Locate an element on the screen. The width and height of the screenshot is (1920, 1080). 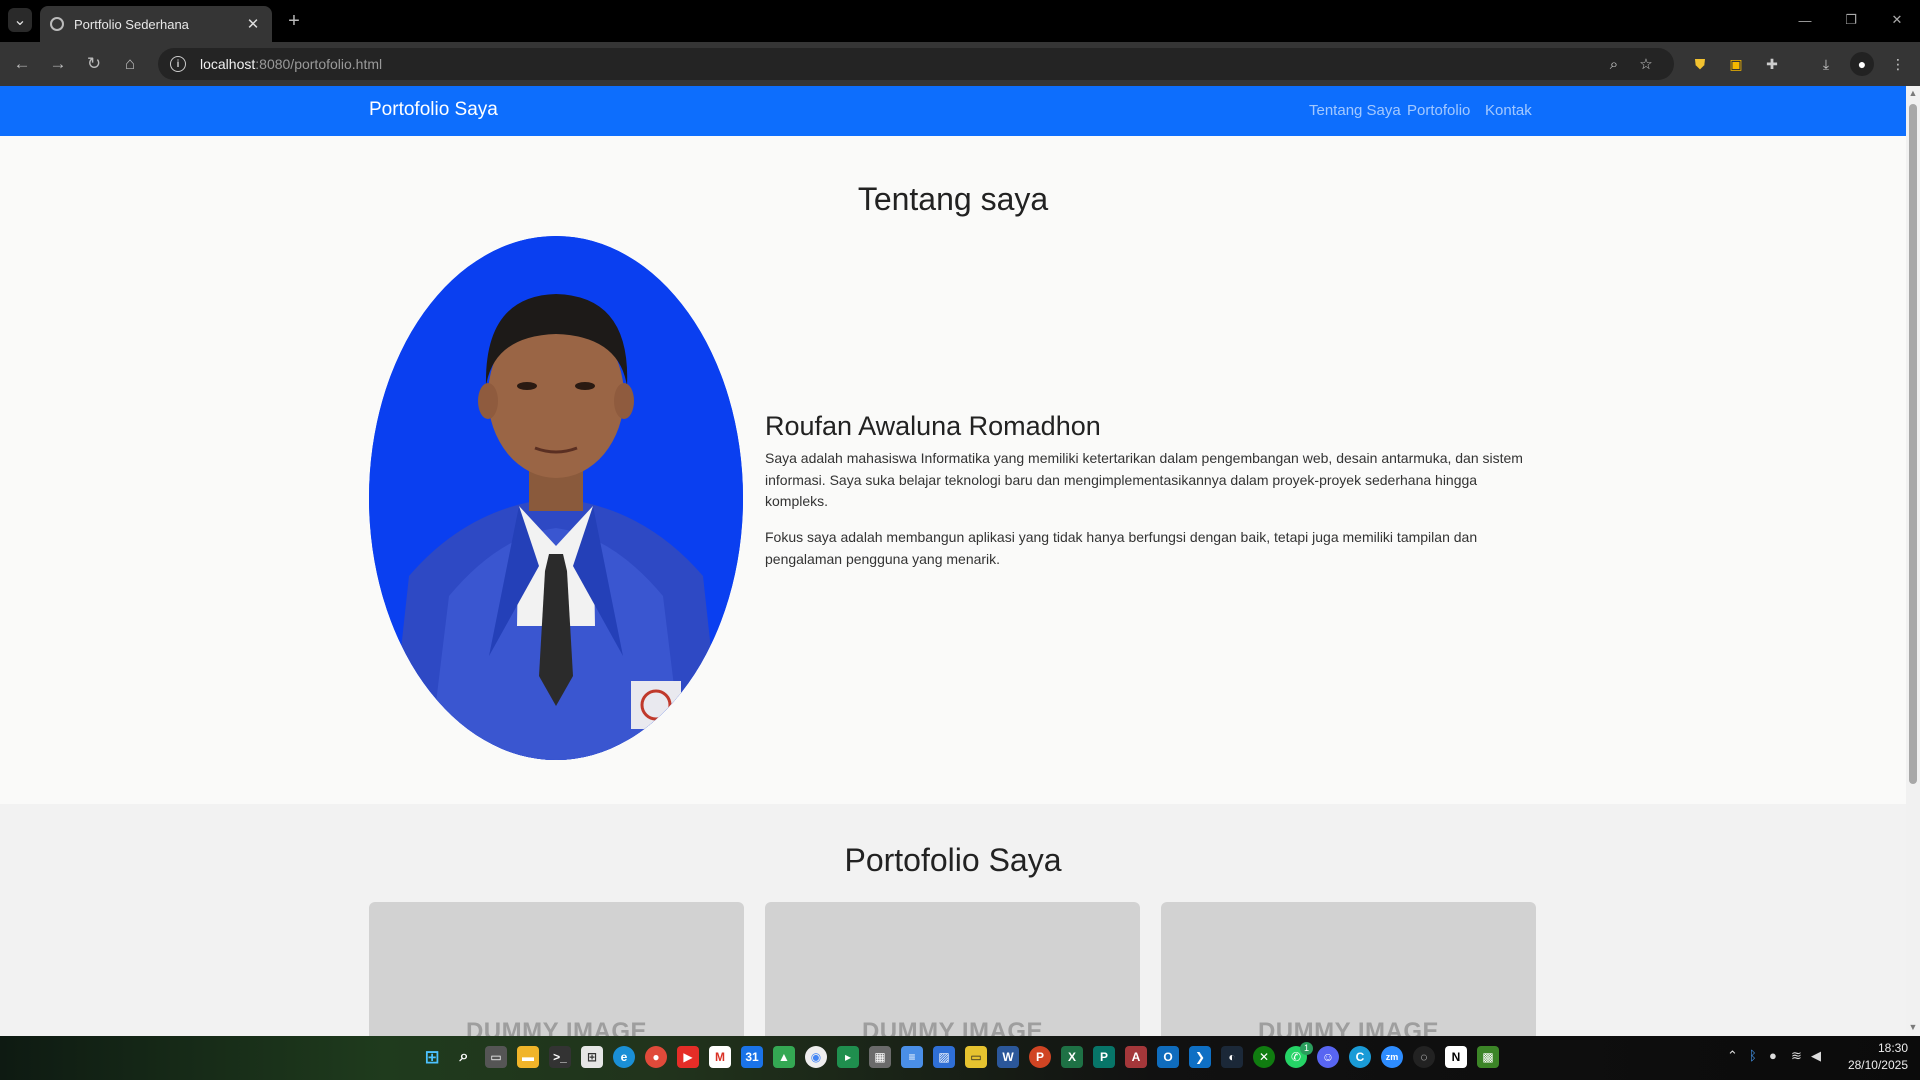
calculator-icon: ▦ is located at coordinates (880, 1057).